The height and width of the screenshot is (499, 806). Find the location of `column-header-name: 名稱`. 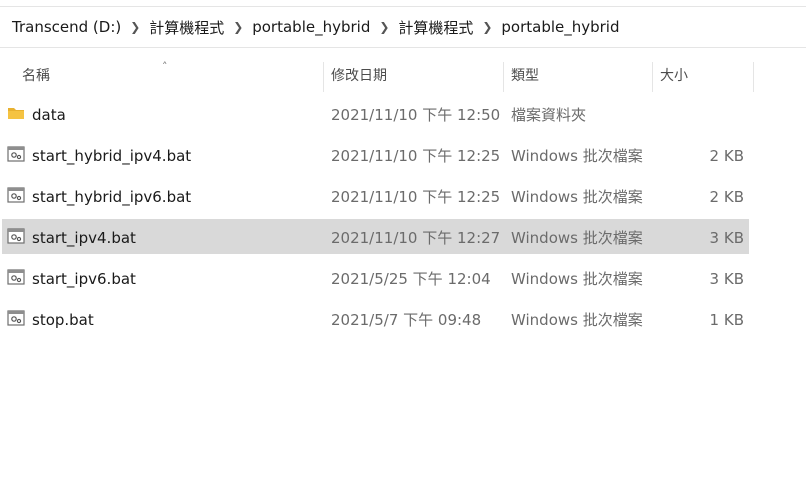

column-header-name: 名稱 is located at coordinates (168, 75).